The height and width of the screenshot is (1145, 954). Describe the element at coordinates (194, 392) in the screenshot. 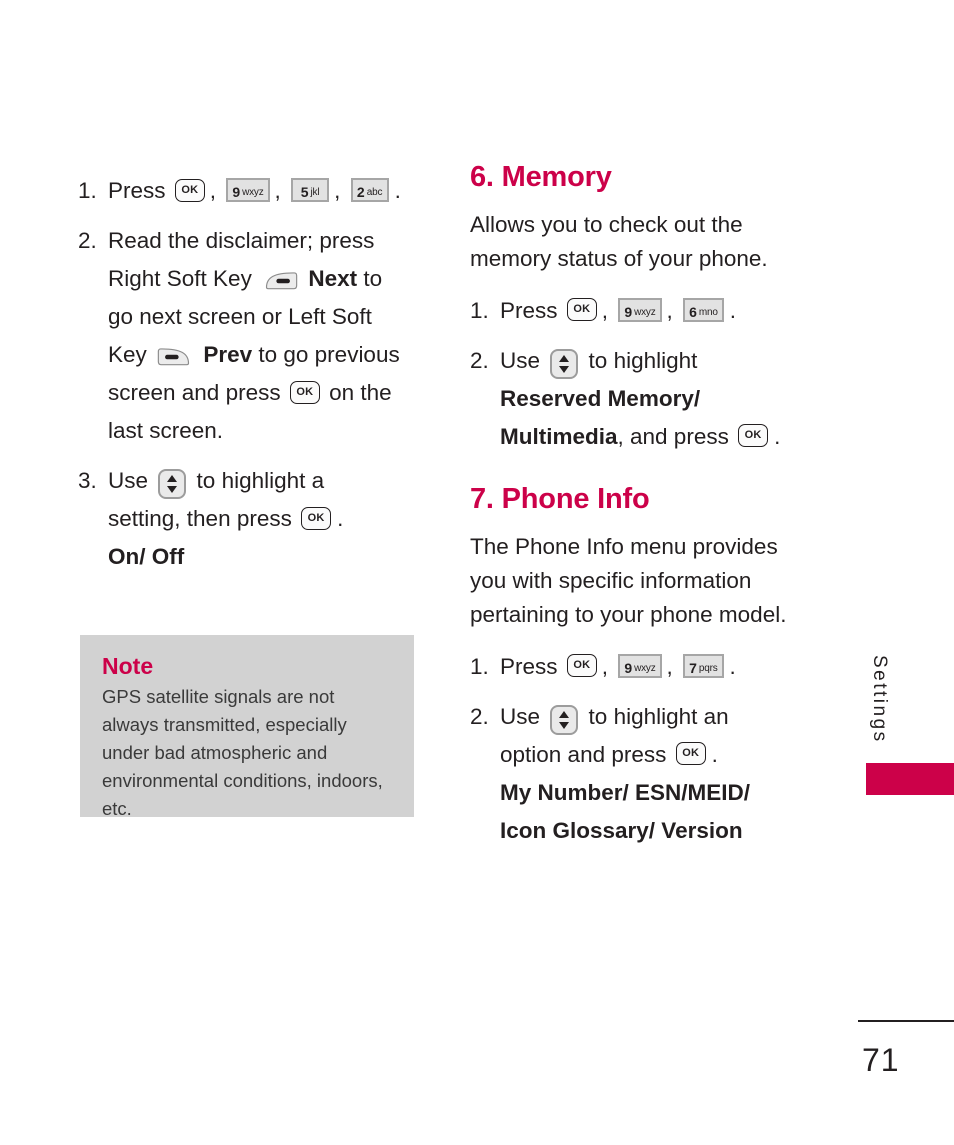

I see `step-text-screen-and-press: screen and press` at that location.